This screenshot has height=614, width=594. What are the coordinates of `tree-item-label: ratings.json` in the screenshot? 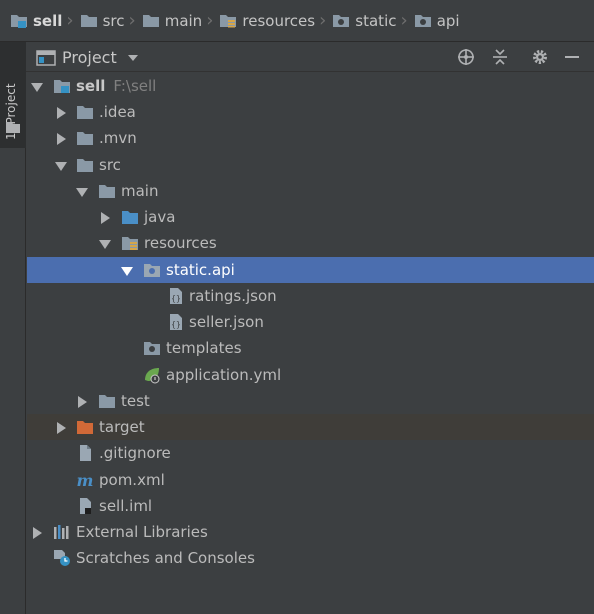 It's located at (233, 296).